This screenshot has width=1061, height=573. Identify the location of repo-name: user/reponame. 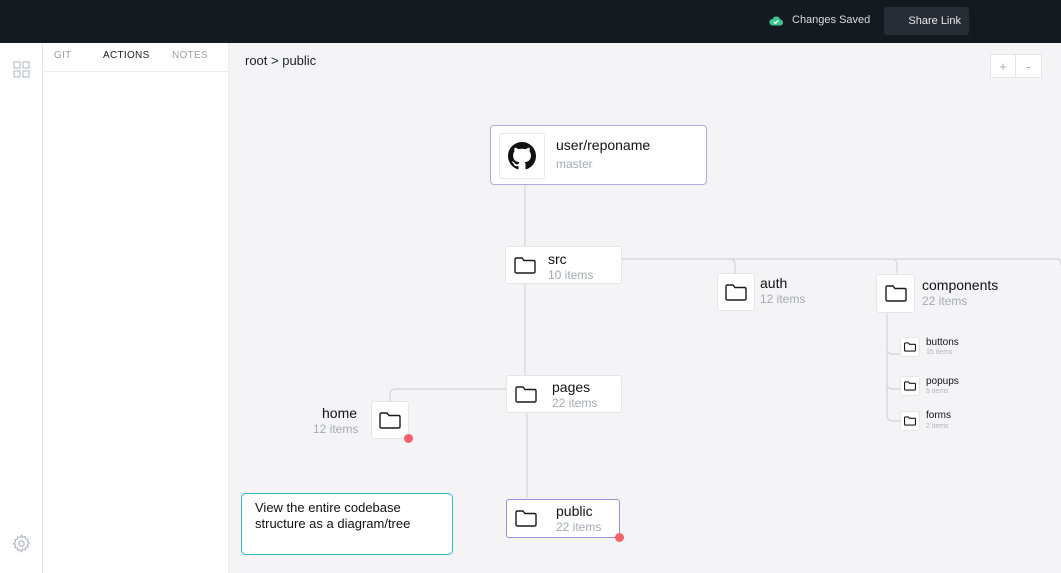
(603, 145).